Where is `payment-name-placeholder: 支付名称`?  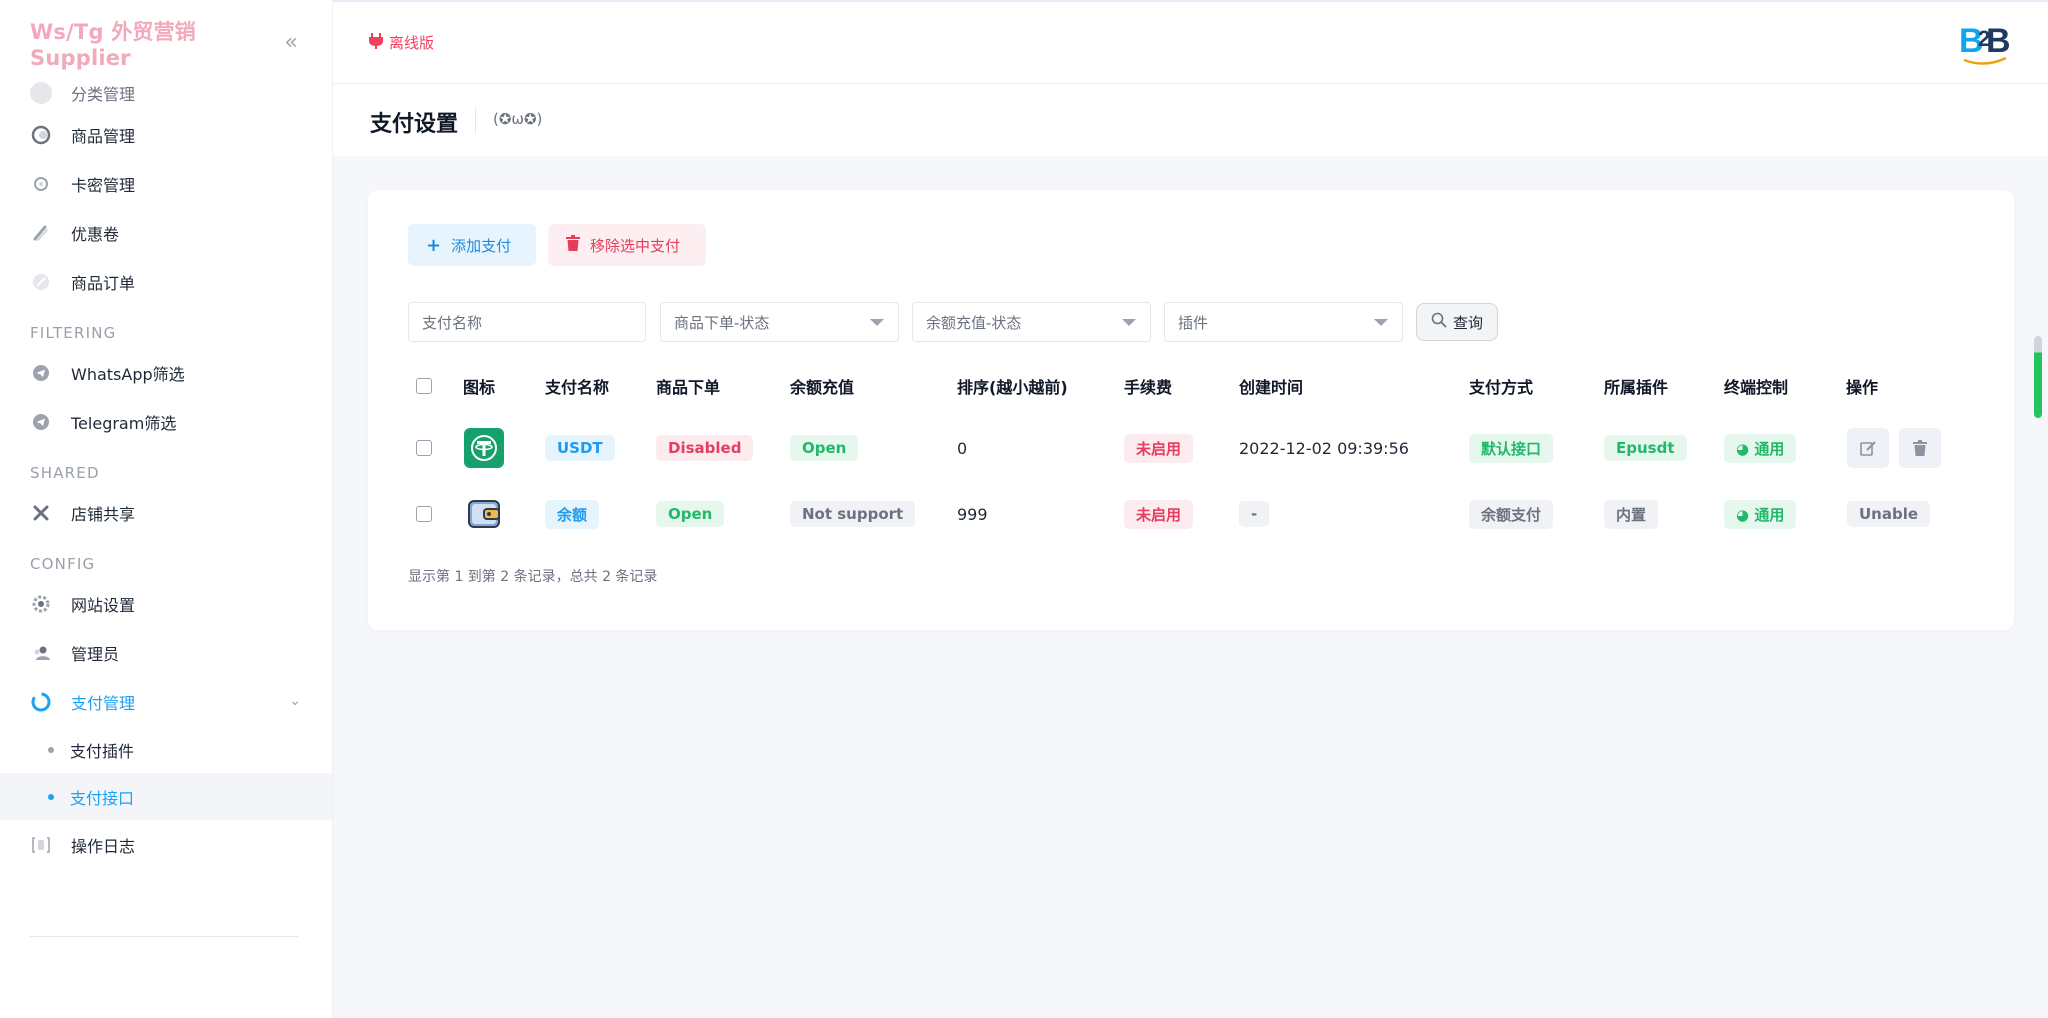
payment-name-placeholder: 支付名称 is located at coordinates (452, 322).